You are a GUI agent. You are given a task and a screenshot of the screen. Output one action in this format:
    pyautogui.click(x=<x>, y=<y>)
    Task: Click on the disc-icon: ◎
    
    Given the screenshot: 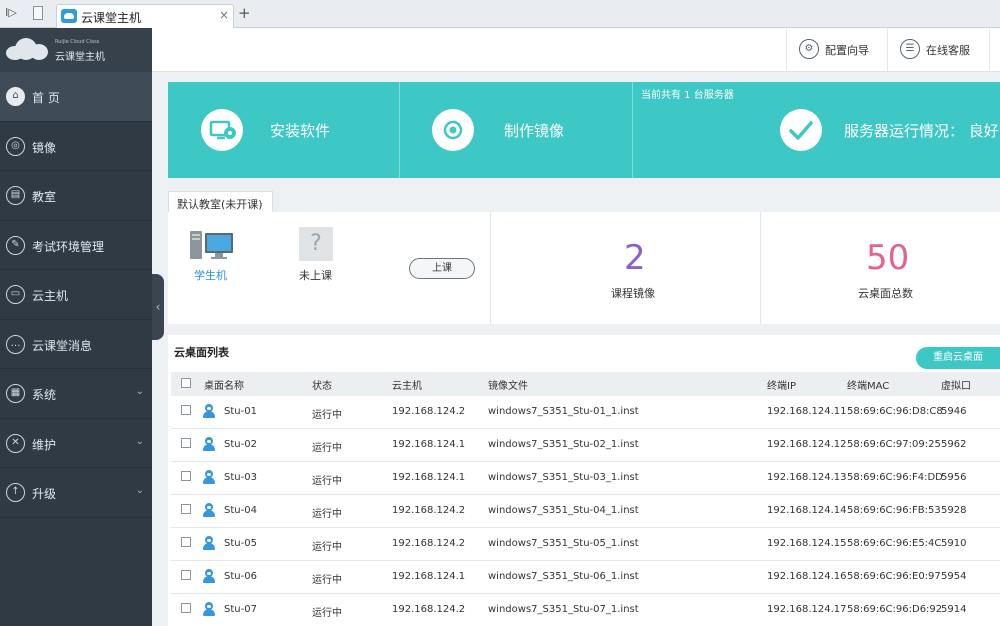 What is the action you would take?
    pyautogui.click(x=15, y=146)
    